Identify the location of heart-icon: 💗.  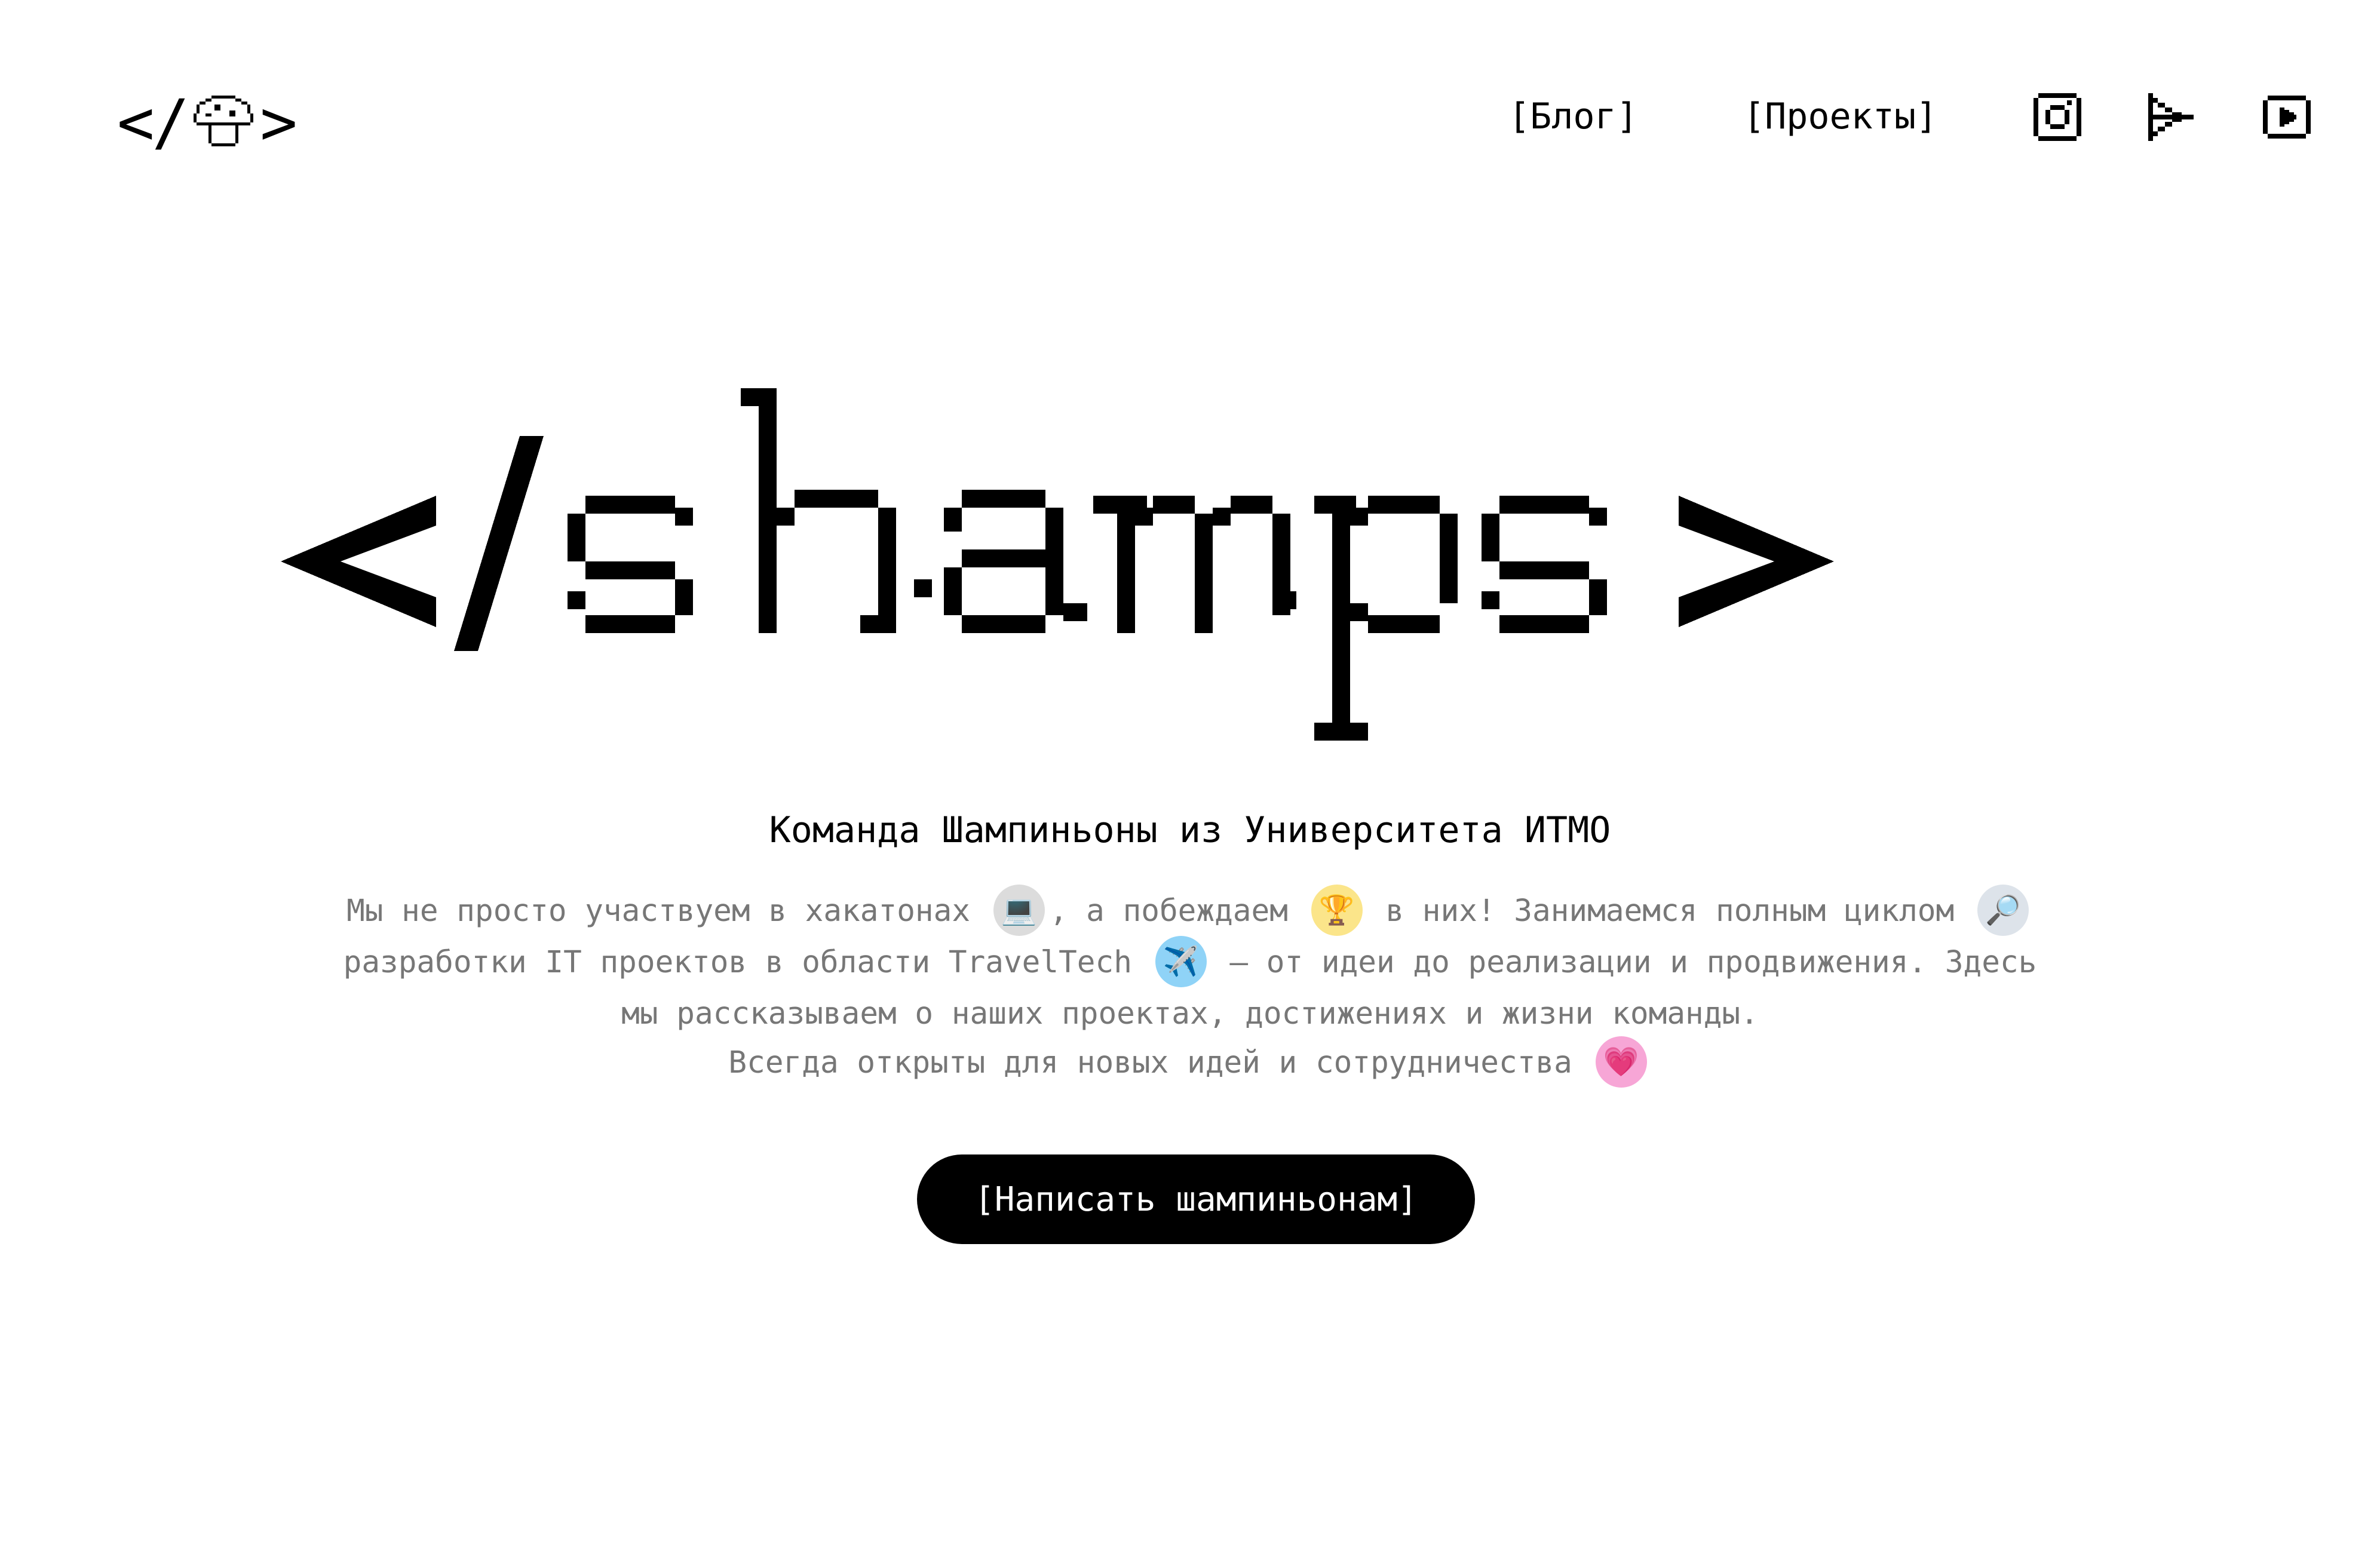
(1621, 1062).